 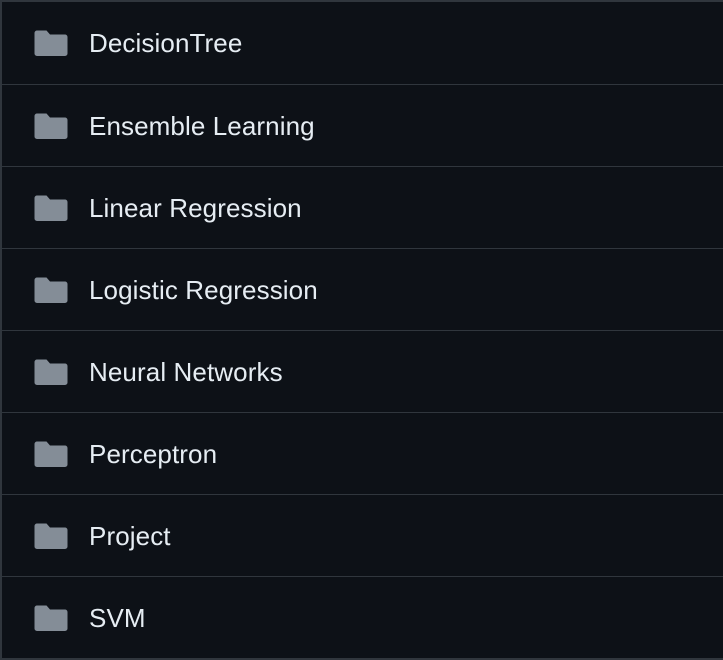 What do you see at coordinates (362, 207) in the screenshot?
I see `folder-row-linear-regression: Linear Regression` at bounding box center [362, 207].